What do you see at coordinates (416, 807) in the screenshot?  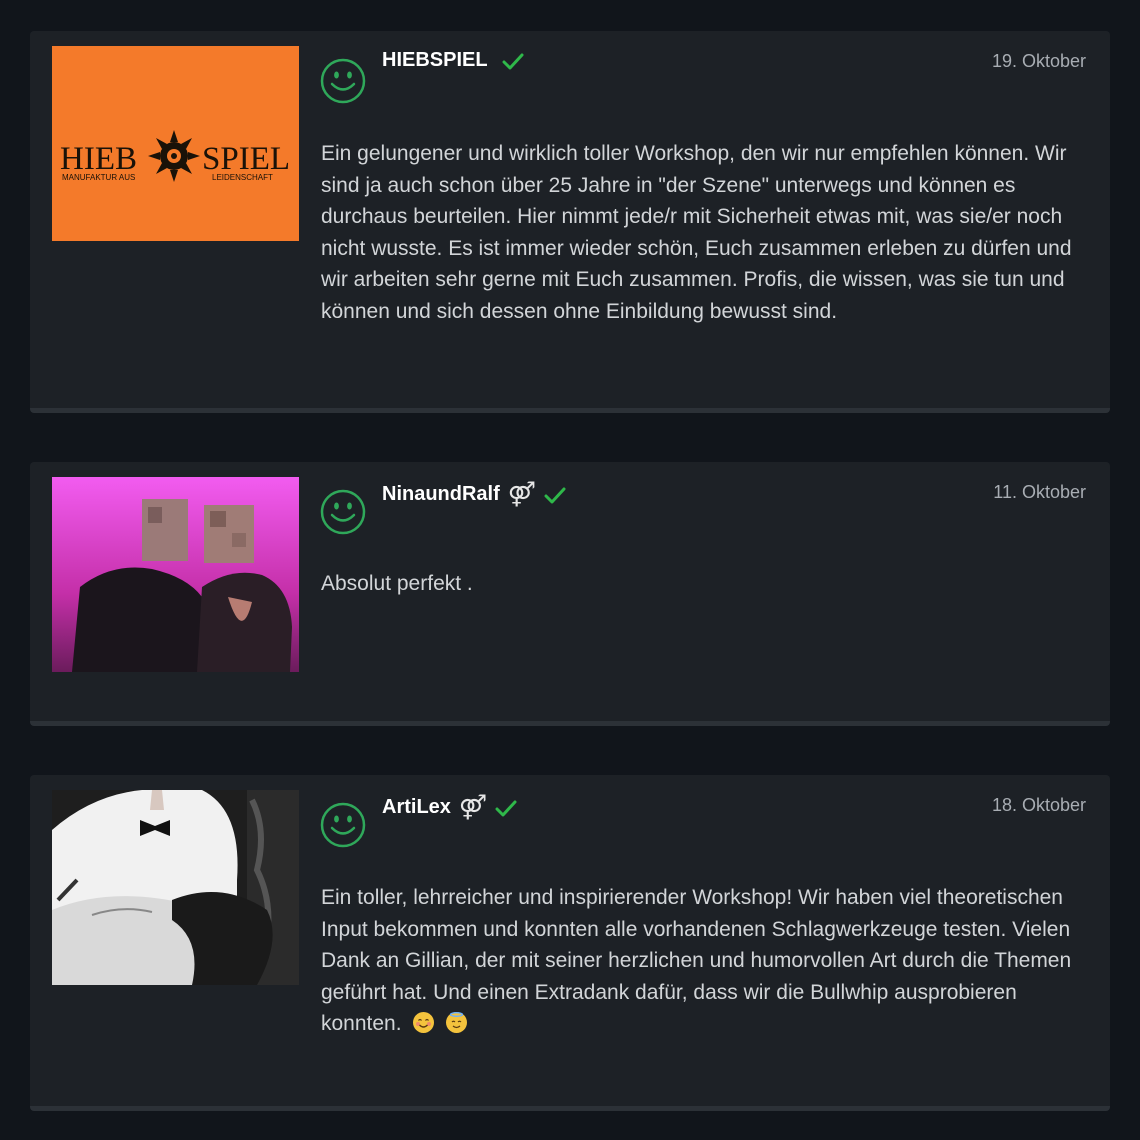 I see `username-text: ArtiLex` at bounding box center [416, 807].